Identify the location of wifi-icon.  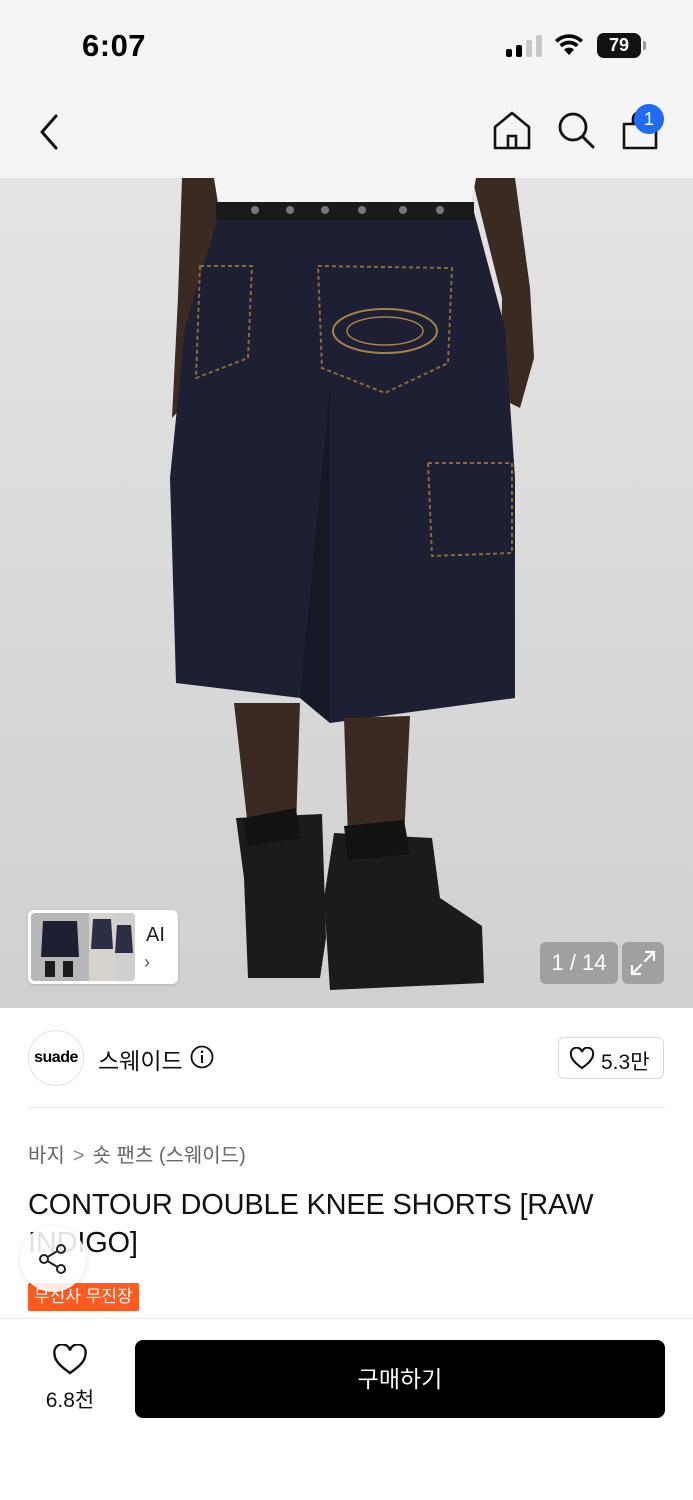
(569, 44).